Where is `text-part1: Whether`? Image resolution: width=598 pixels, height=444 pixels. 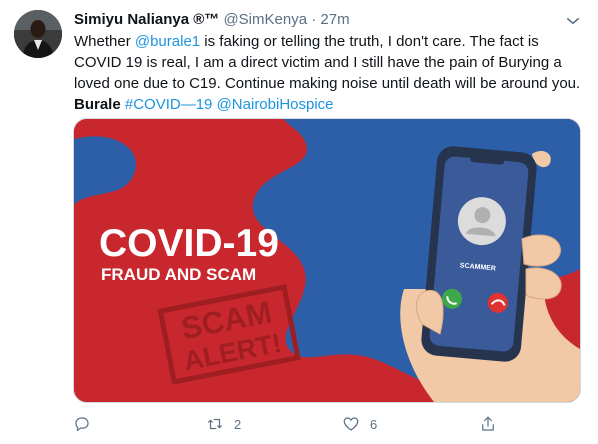 text-part1: Whether is located at coordinates (104, 41).